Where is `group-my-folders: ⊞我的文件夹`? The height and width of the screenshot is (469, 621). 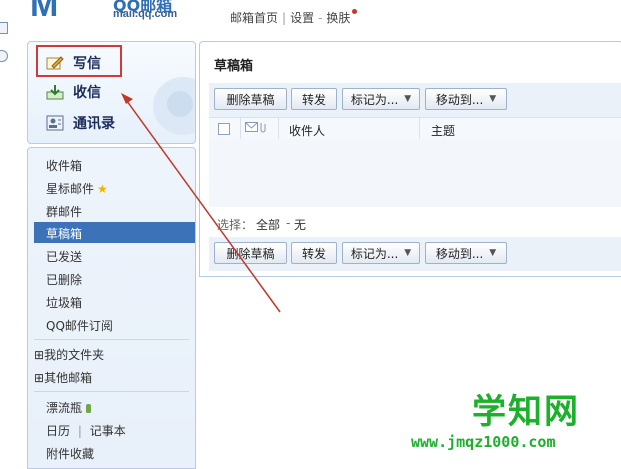
group-my-folders: ⊞我的文件夹 is located at coordinates (69, 354).